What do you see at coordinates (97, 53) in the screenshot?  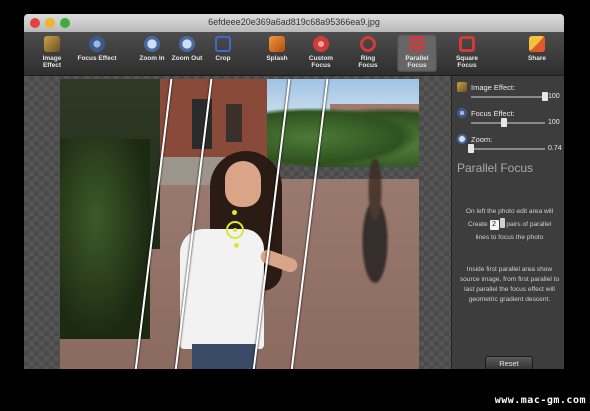 I see `focus-effect-button: Focus Effect` at bounding box center [97, 53].